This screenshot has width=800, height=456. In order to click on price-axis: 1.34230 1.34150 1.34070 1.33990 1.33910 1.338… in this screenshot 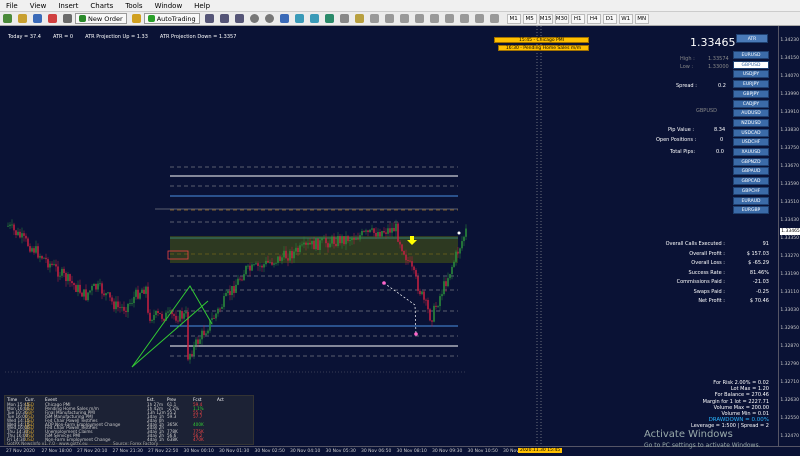, I will do `click(789, 236)`.